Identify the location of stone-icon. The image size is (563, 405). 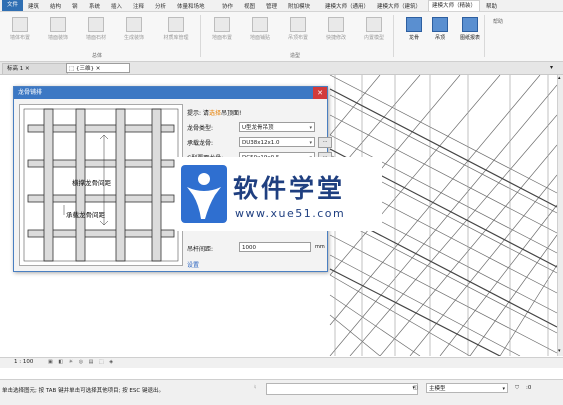
(96, 24).